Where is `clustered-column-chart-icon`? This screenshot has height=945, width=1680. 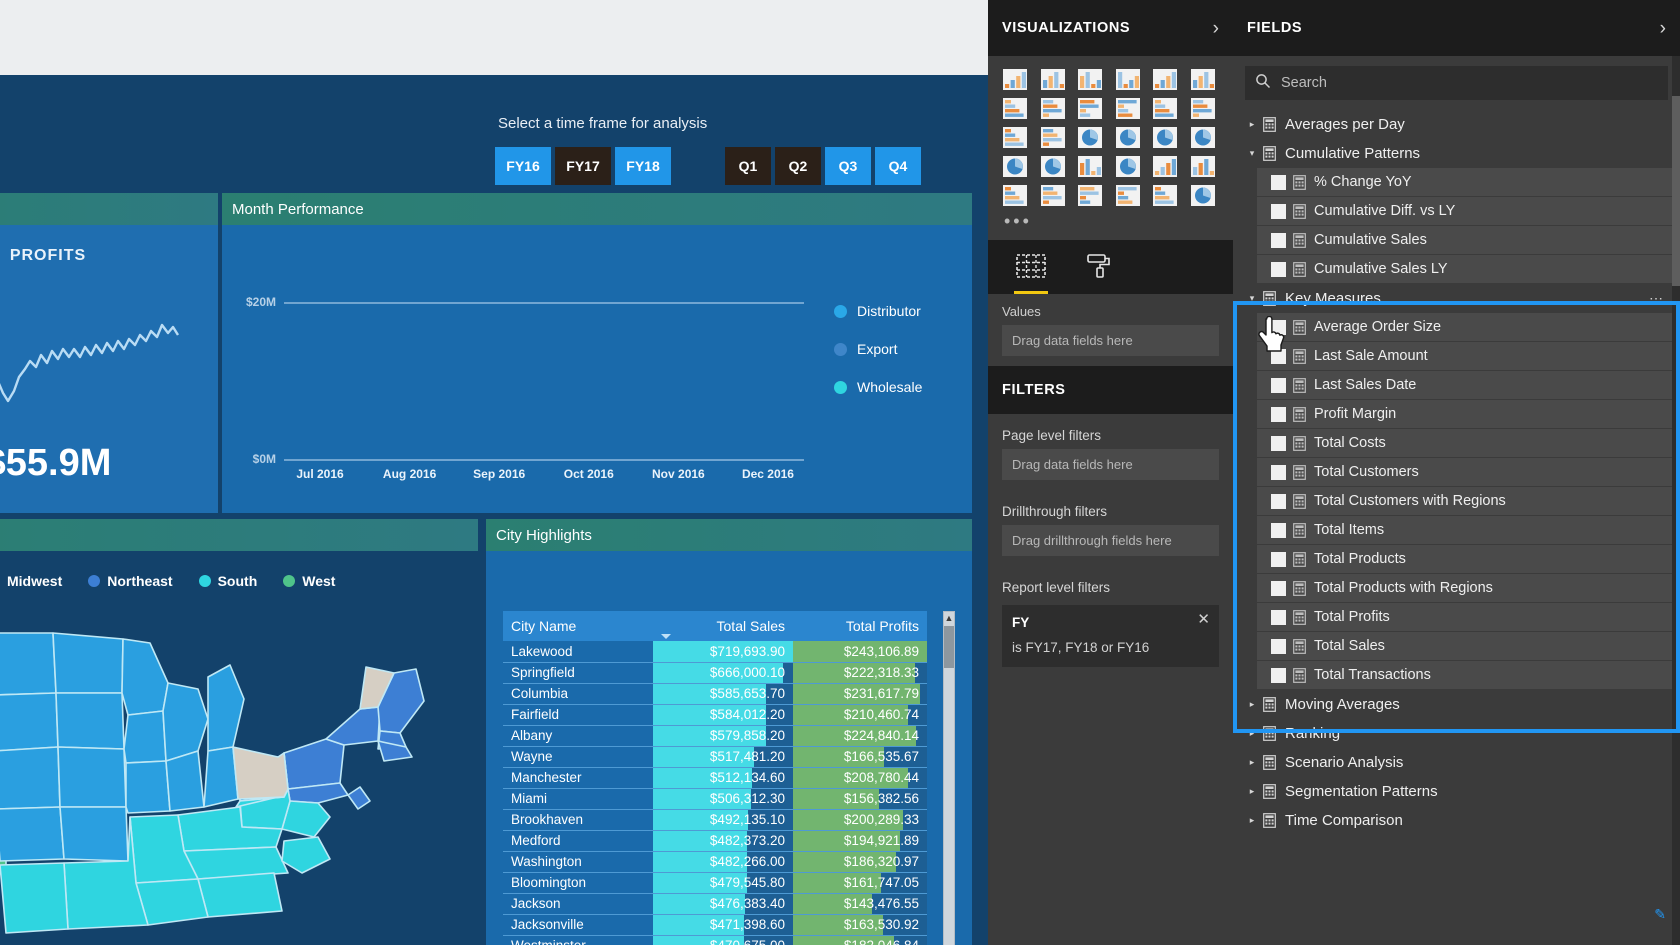 clustered-column-chart-icon is located at coordinates (1128, 79).